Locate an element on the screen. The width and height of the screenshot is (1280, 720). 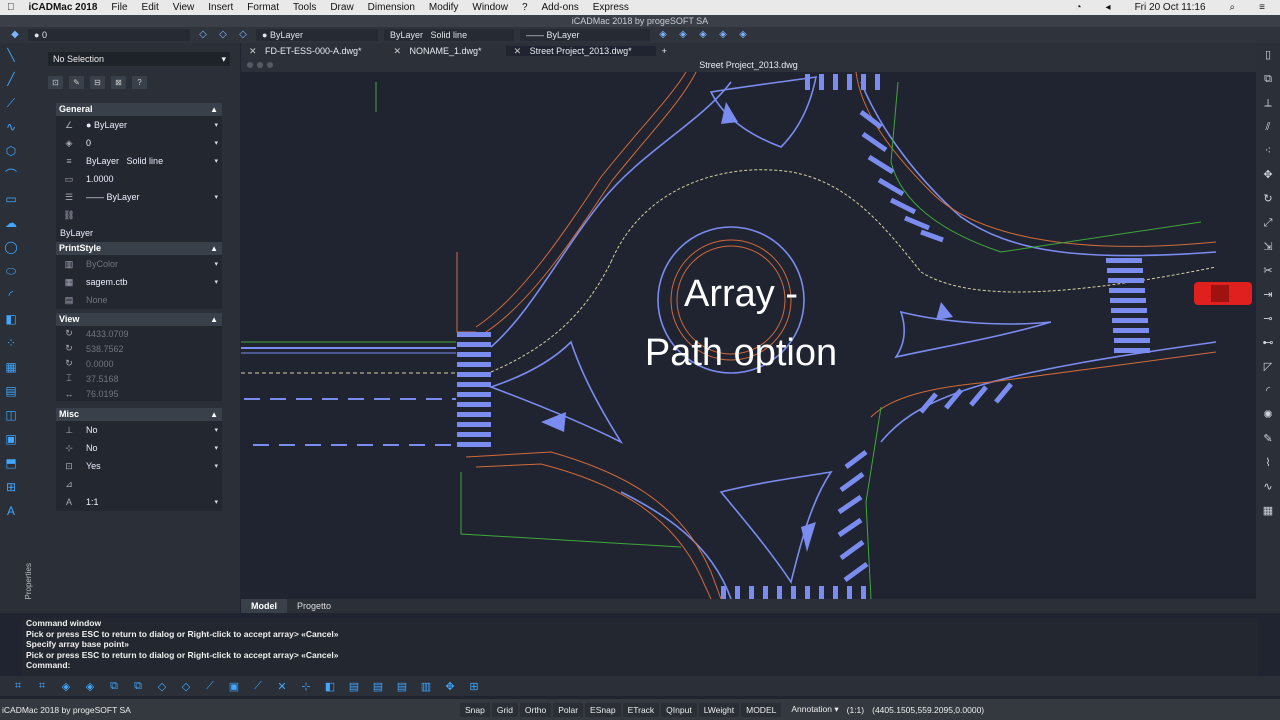
layer-prev-icon: ◇ is located at coordinates (223, 35).